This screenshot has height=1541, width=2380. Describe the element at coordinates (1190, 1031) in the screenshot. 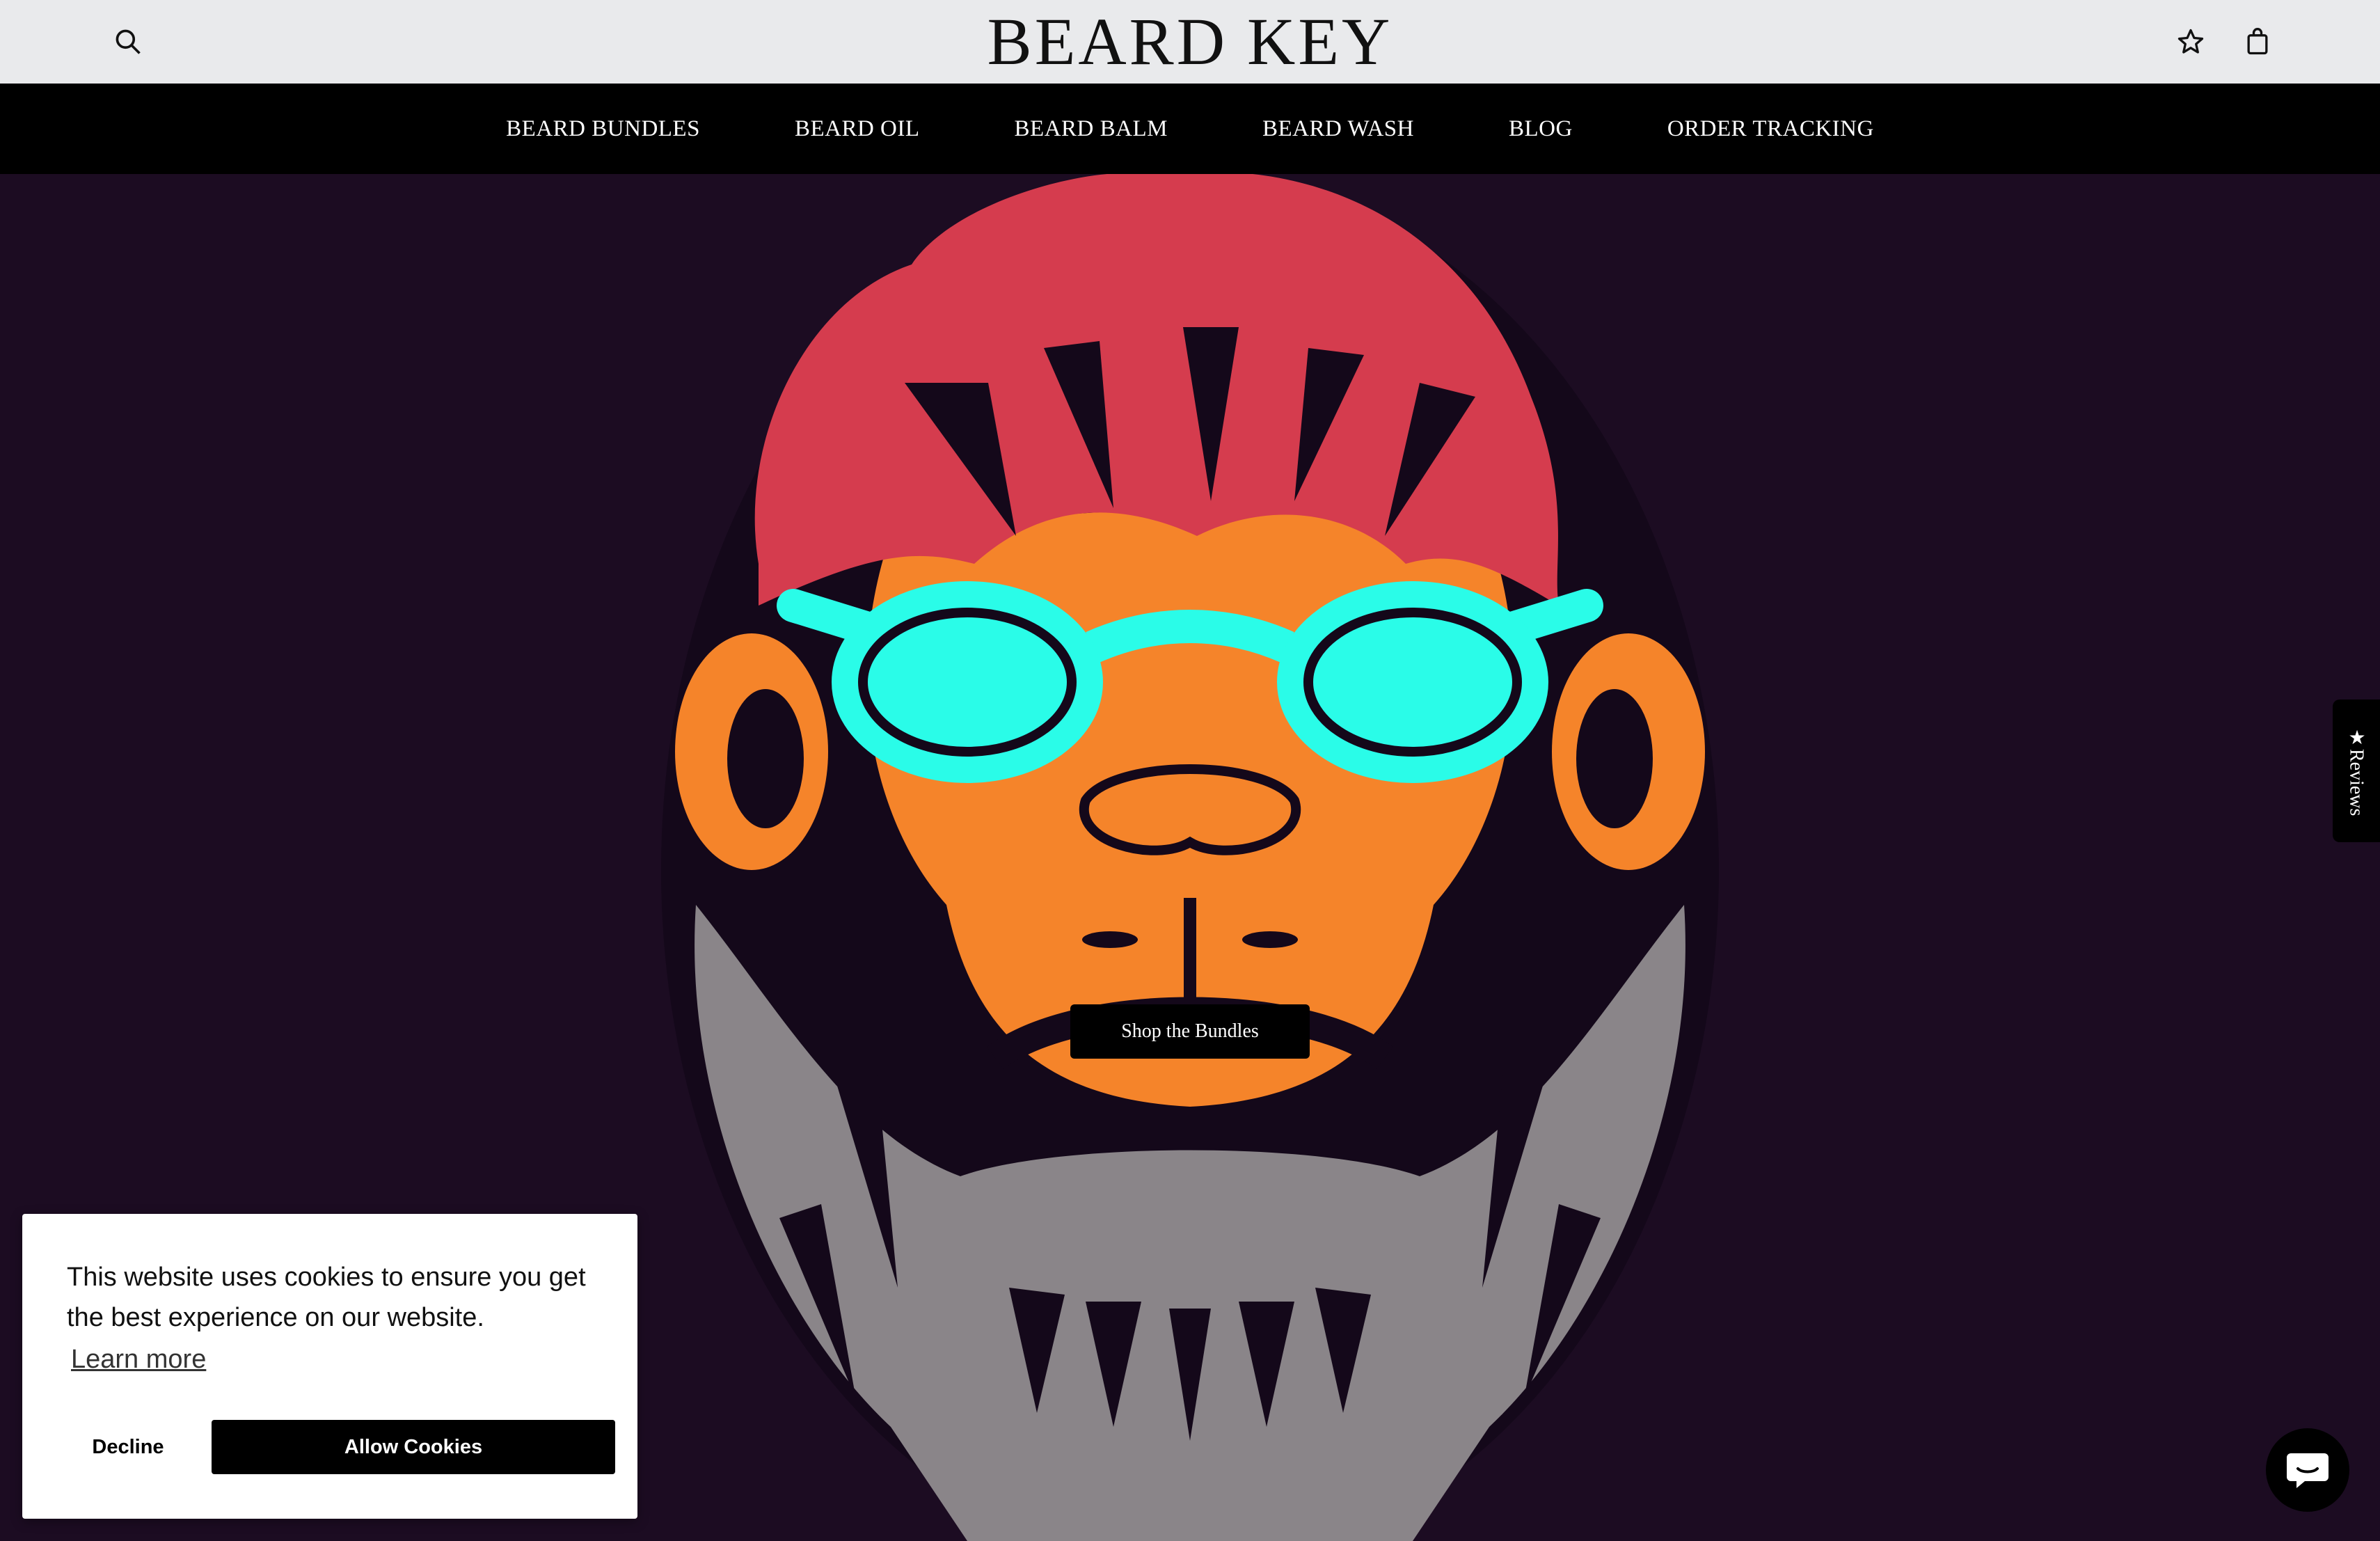

I see `shop-bundles-button: Shop the Bundles` at that location.